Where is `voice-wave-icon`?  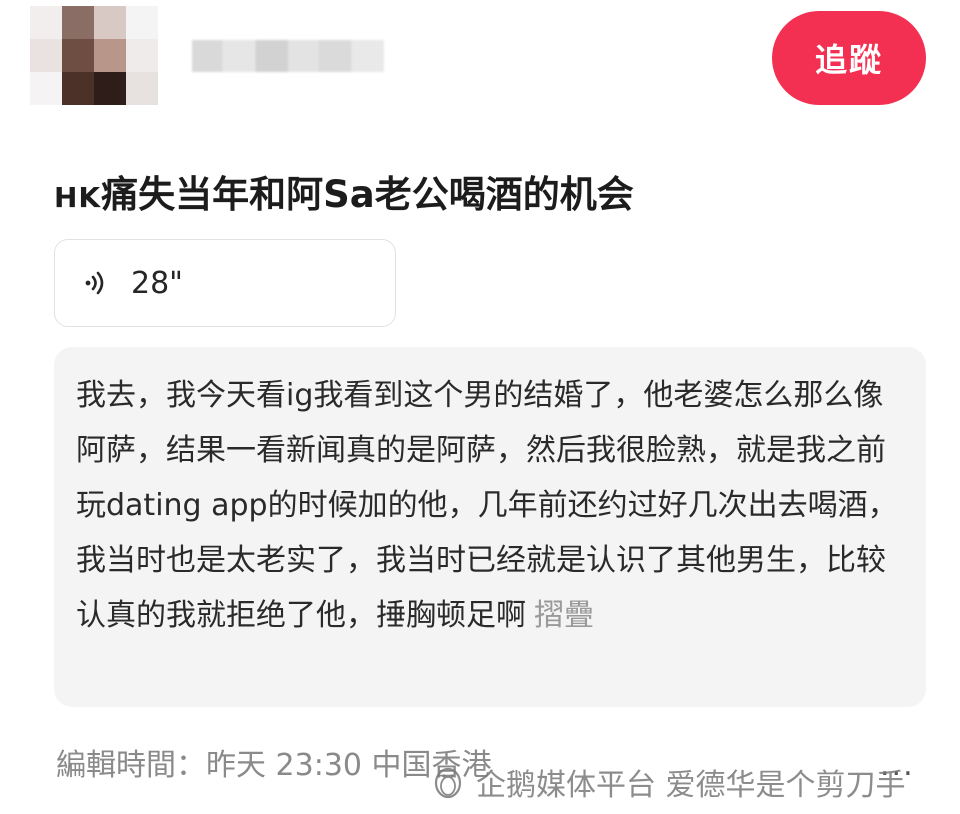 voice-wave-icon is located at coordinates (94, 283).